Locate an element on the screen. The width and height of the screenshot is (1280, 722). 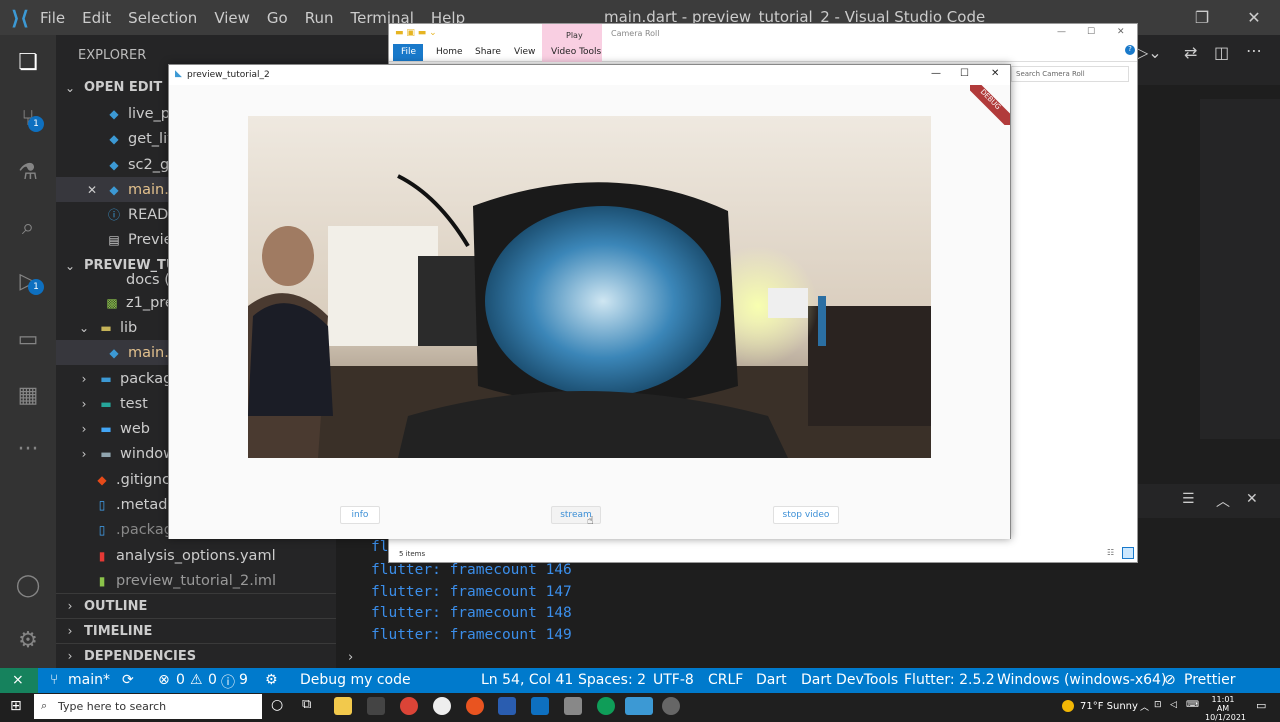
restore-icon: ❐ is located at coordinates (1202, 17).